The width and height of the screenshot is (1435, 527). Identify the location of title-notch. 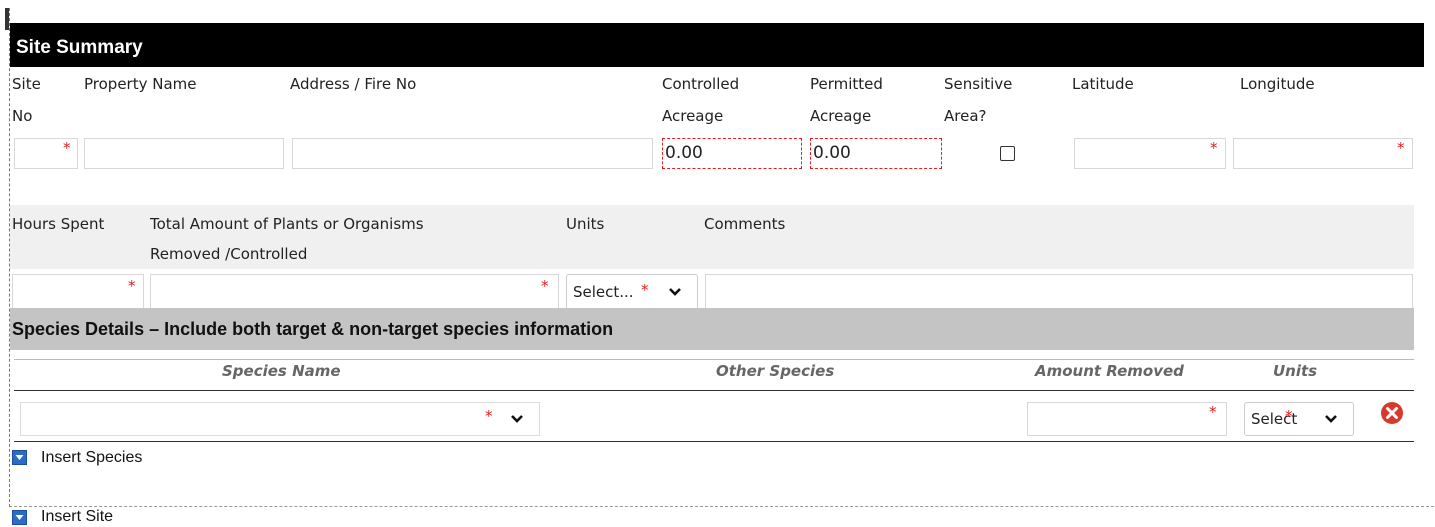
(7, 19).